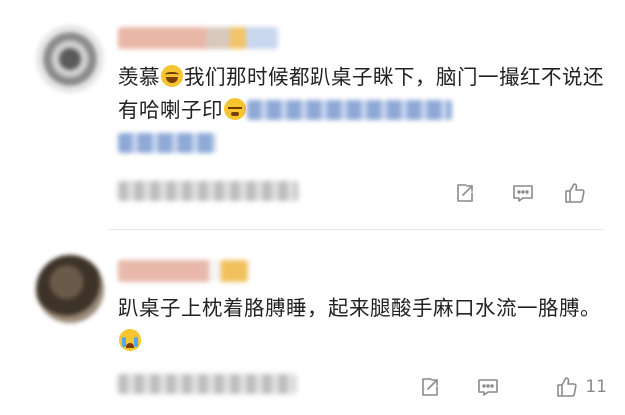  Describe the element at coordinates (172, 76) in the screenshot. I see `laugh-emoji-icon` at that location.